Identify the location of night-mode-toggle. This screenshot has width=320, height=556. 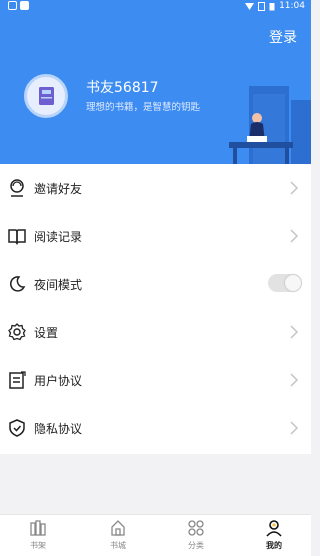
(285, 283).